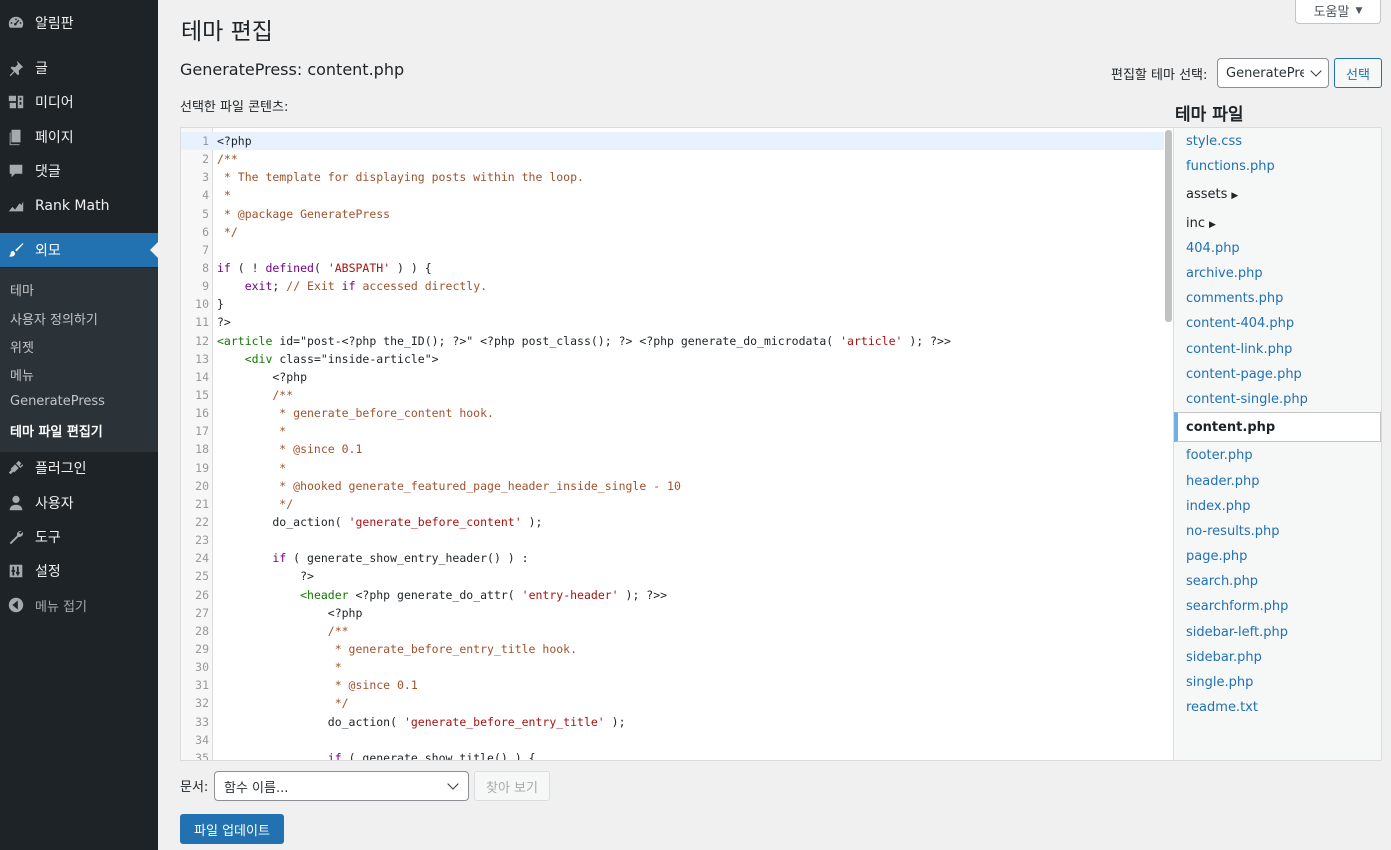  I want to click on theme-select: GeneratePress, so click(1273, 73).